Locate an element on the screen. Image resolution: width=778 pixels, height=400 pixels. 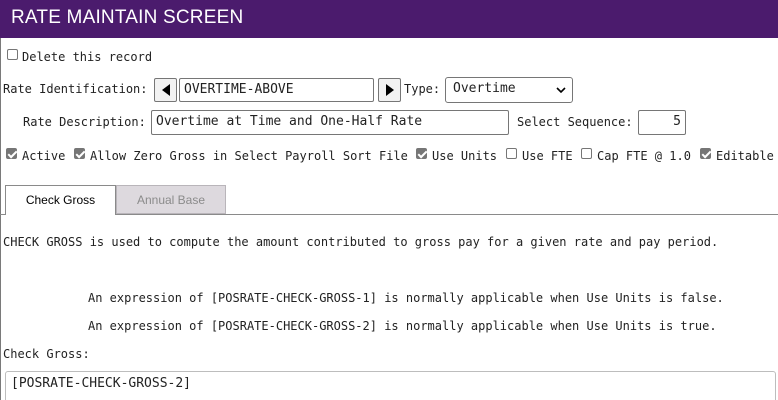
page-header: RATE MAINTAIN SCREEN is located at coordinates (389, 19).